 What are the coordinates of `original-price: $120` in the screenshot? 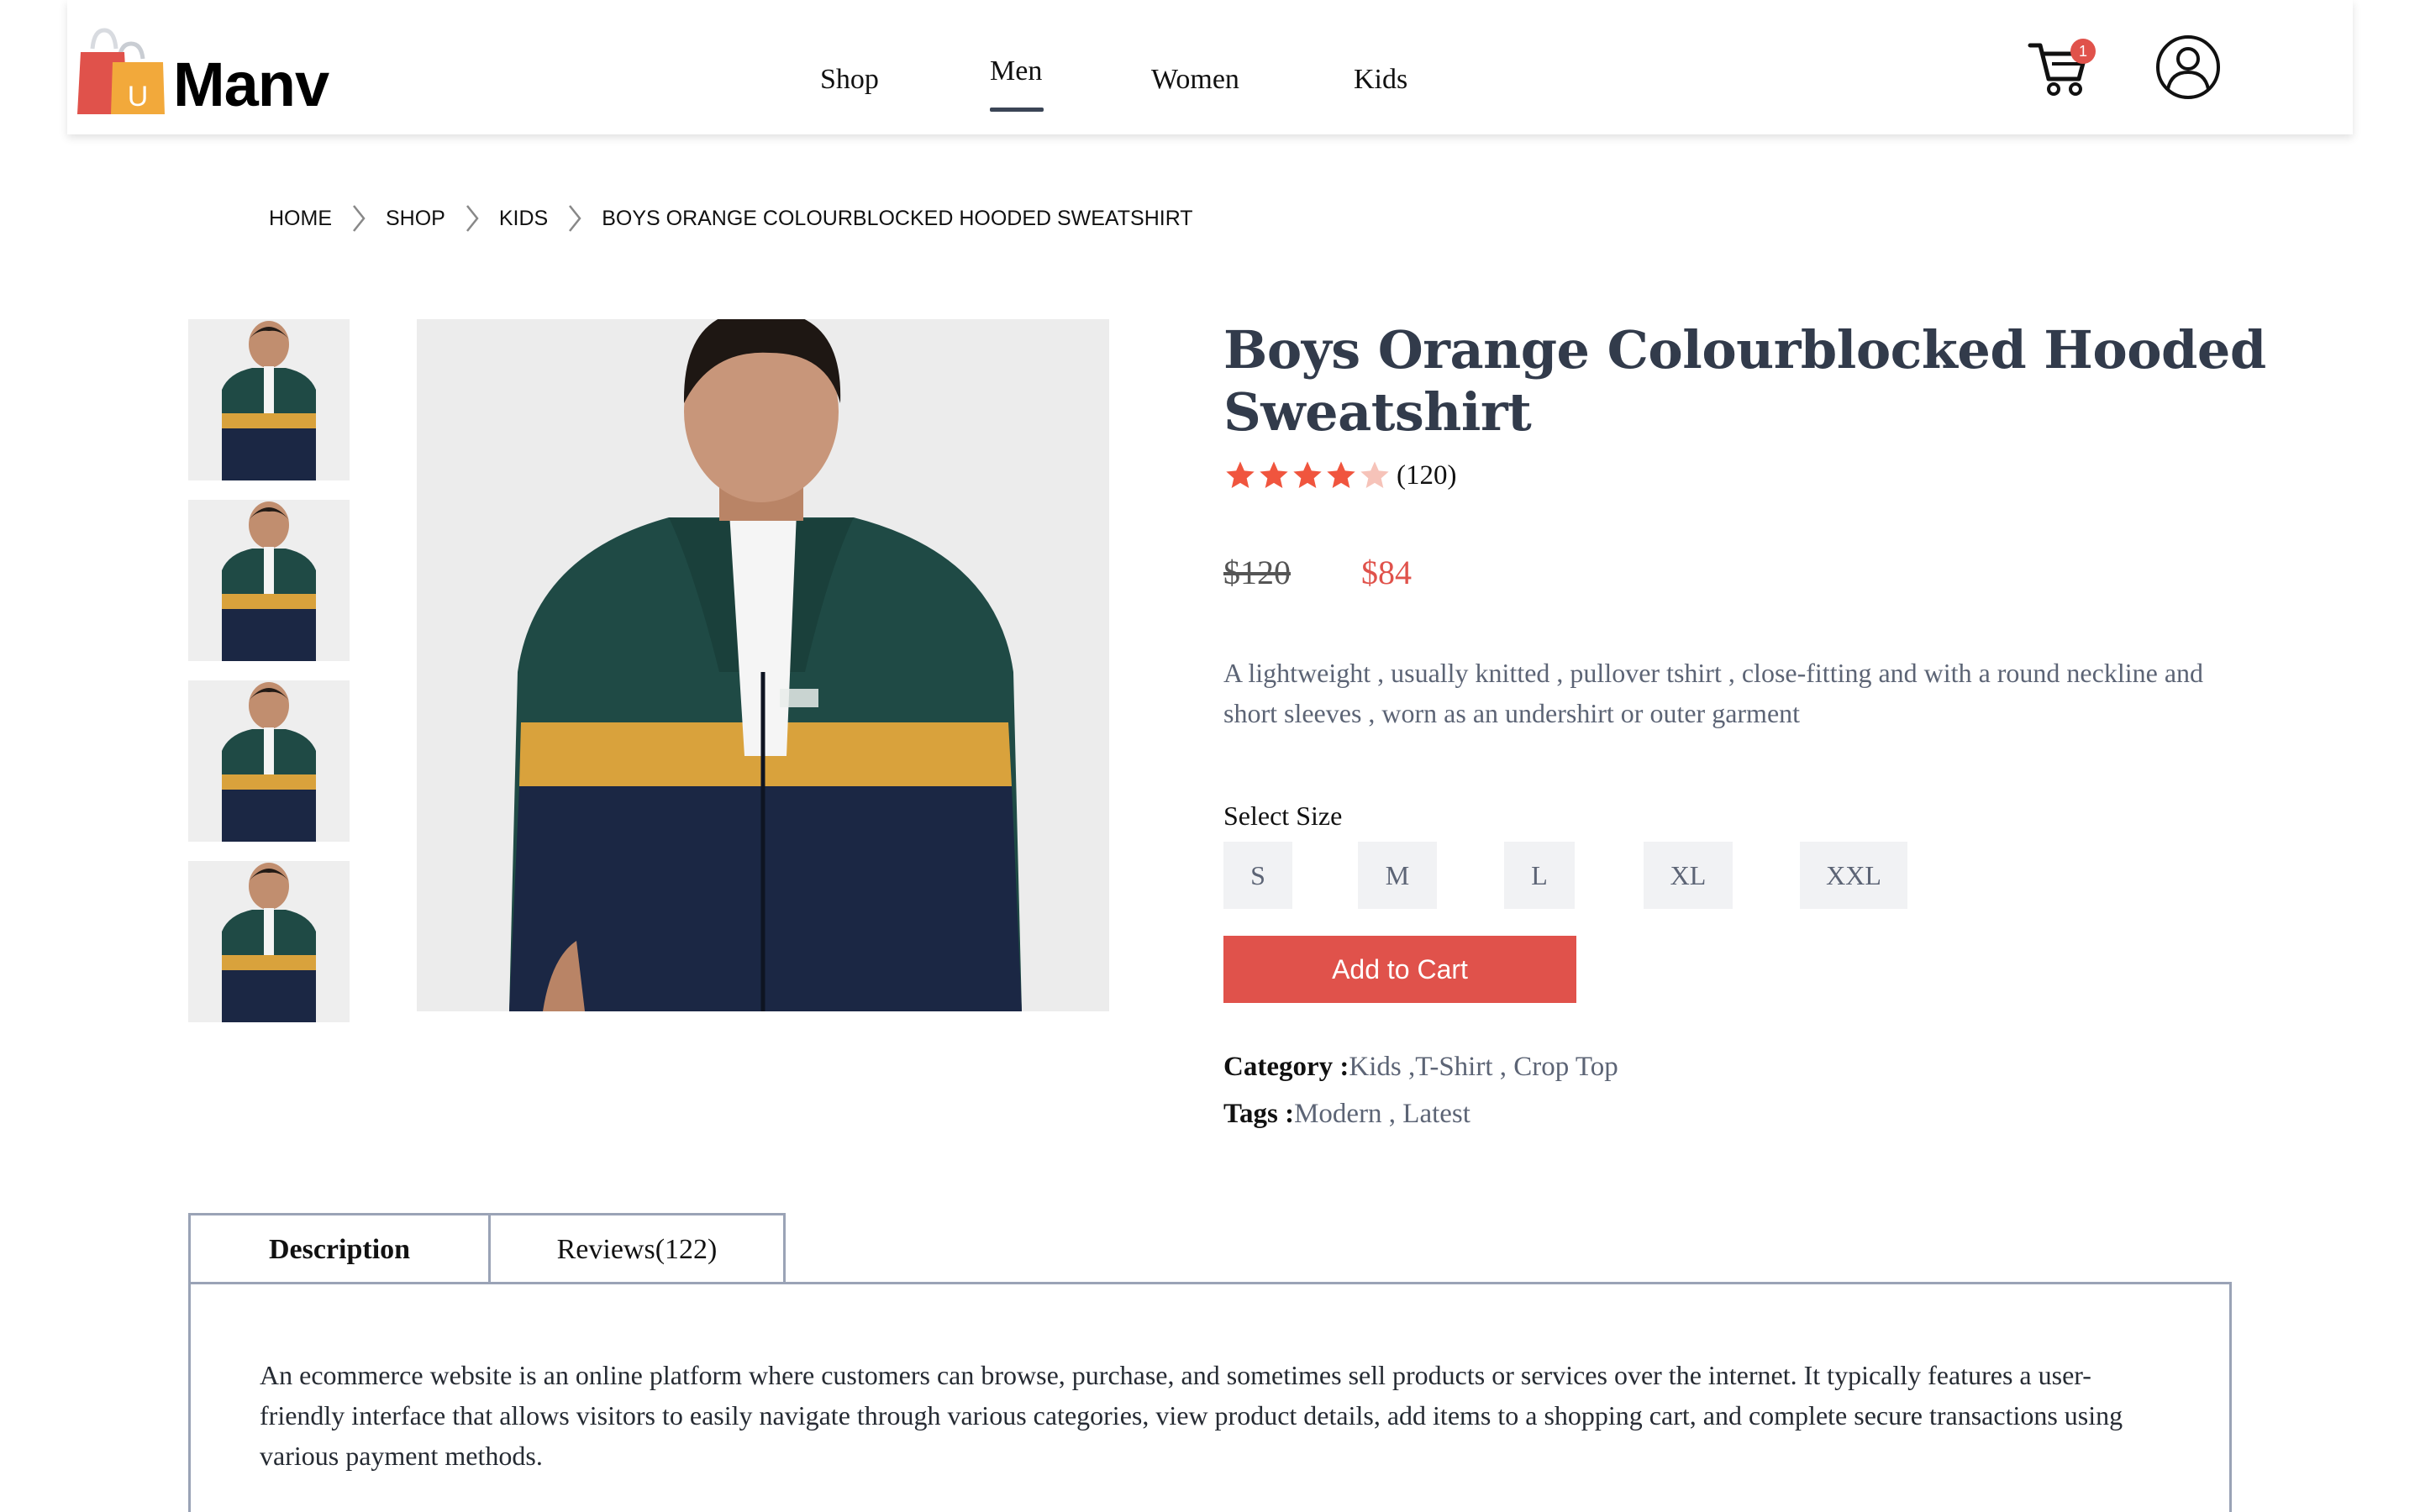 It's located at (1257, 572).